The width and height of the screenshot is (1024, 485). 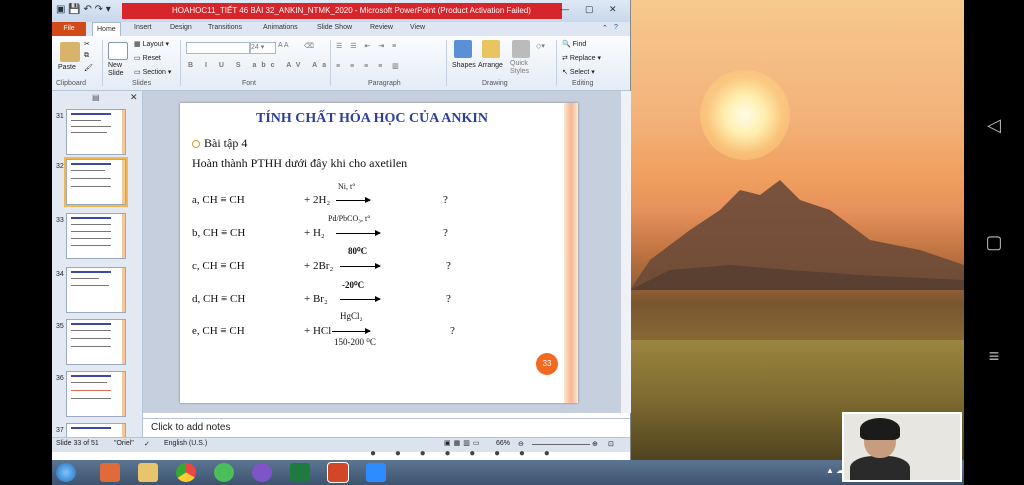 I want to click on new-slide-icon, so click(x=118, y=51).